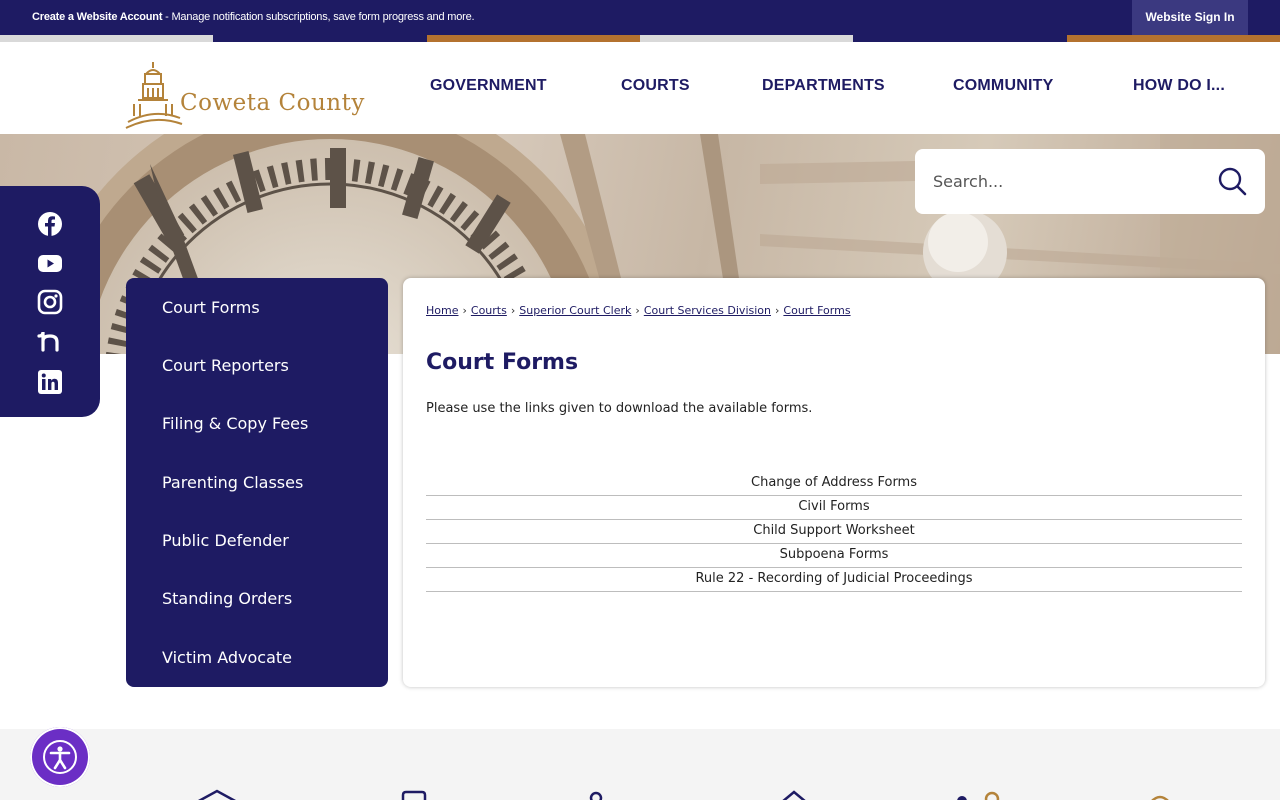 The height and width of the screenshot is (800, 1280). I want to click on instagram-icon, so click(50, 302).